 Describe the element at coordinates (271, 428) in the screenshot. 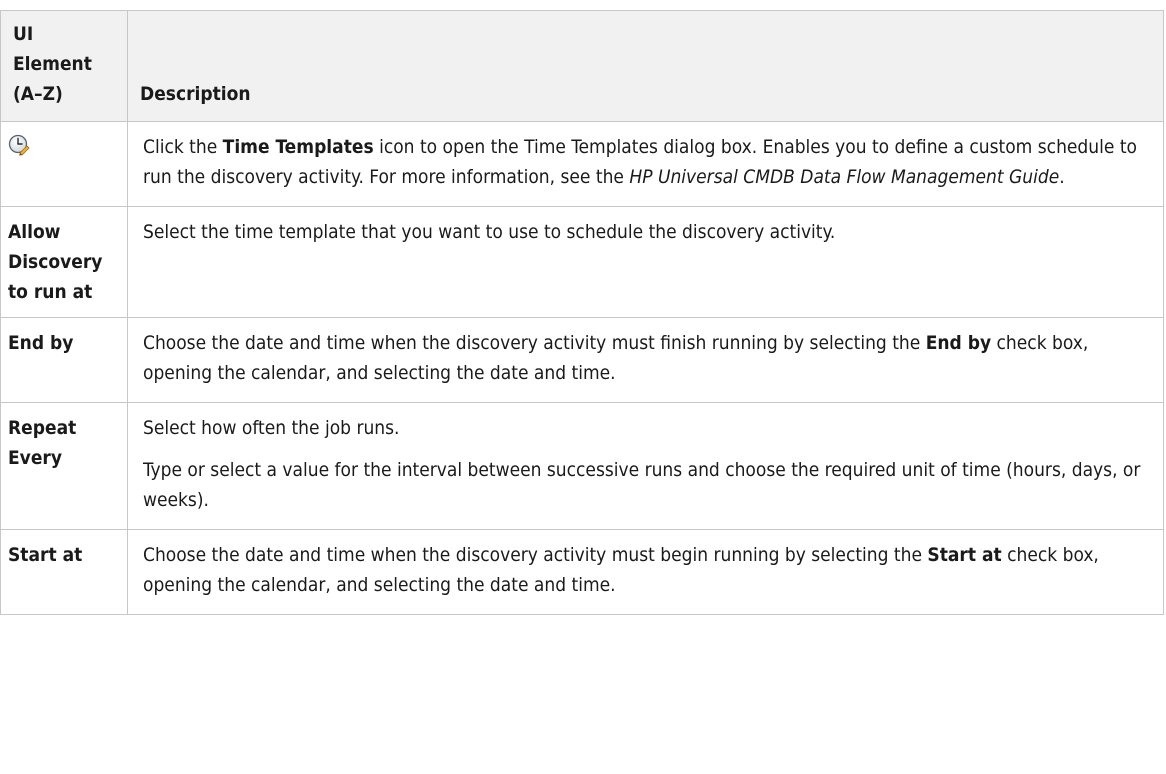

I see `description-text: Select how often the job runs.` at that location.